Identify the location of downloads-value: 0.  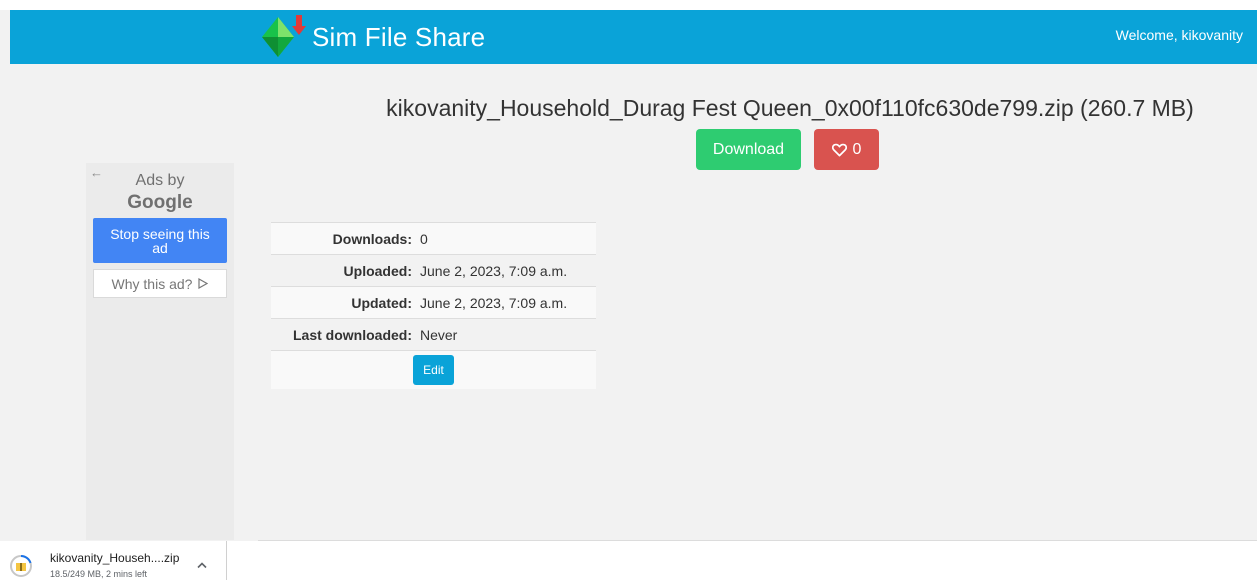
(506, 238).